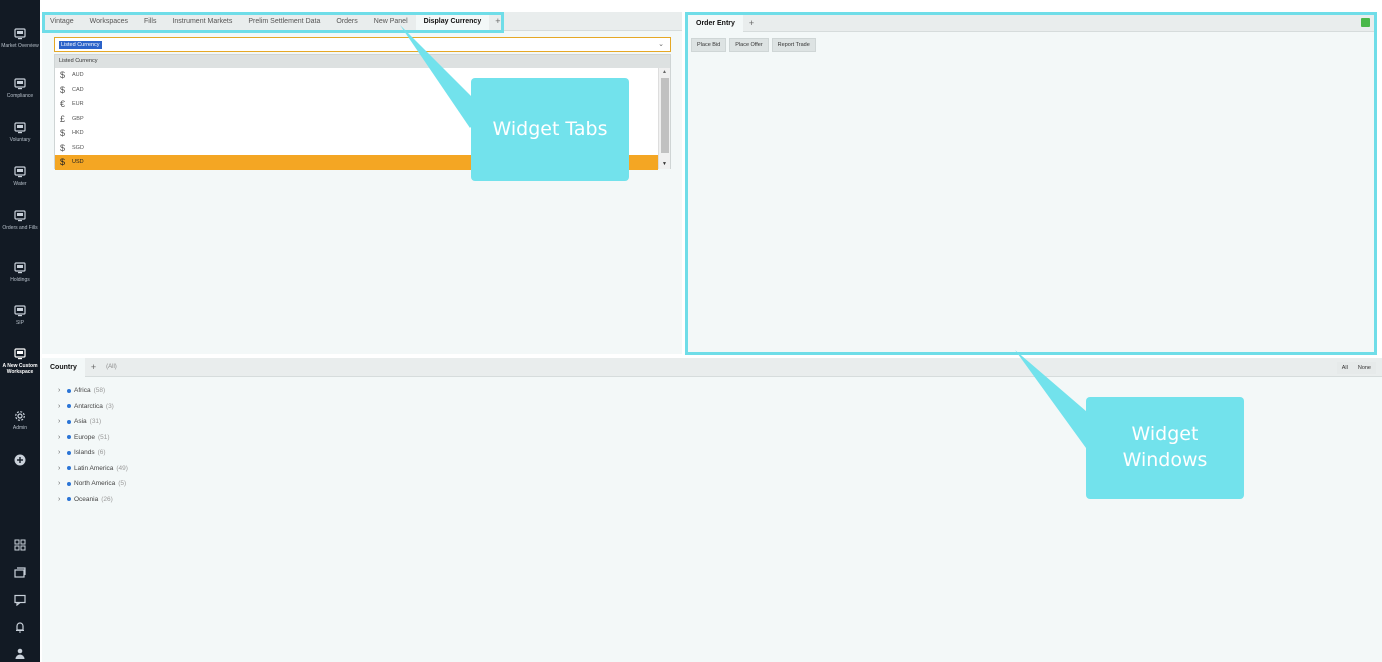 Image resolution: width=1382 pixels, height=662 pixels. Describe the element at coordinates (20, 280) in the screenshot. I see `sidebar-item-label: Holdings` at that location.